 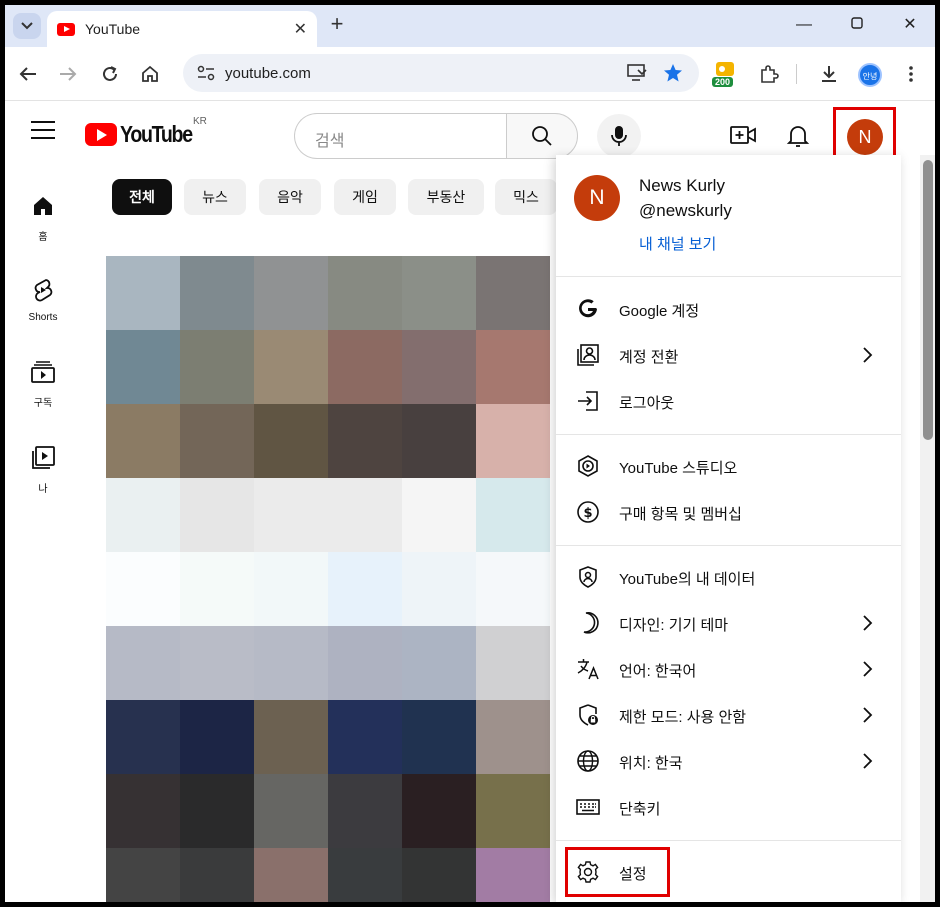 I want to click on home-button, so click(x=150, y=74).